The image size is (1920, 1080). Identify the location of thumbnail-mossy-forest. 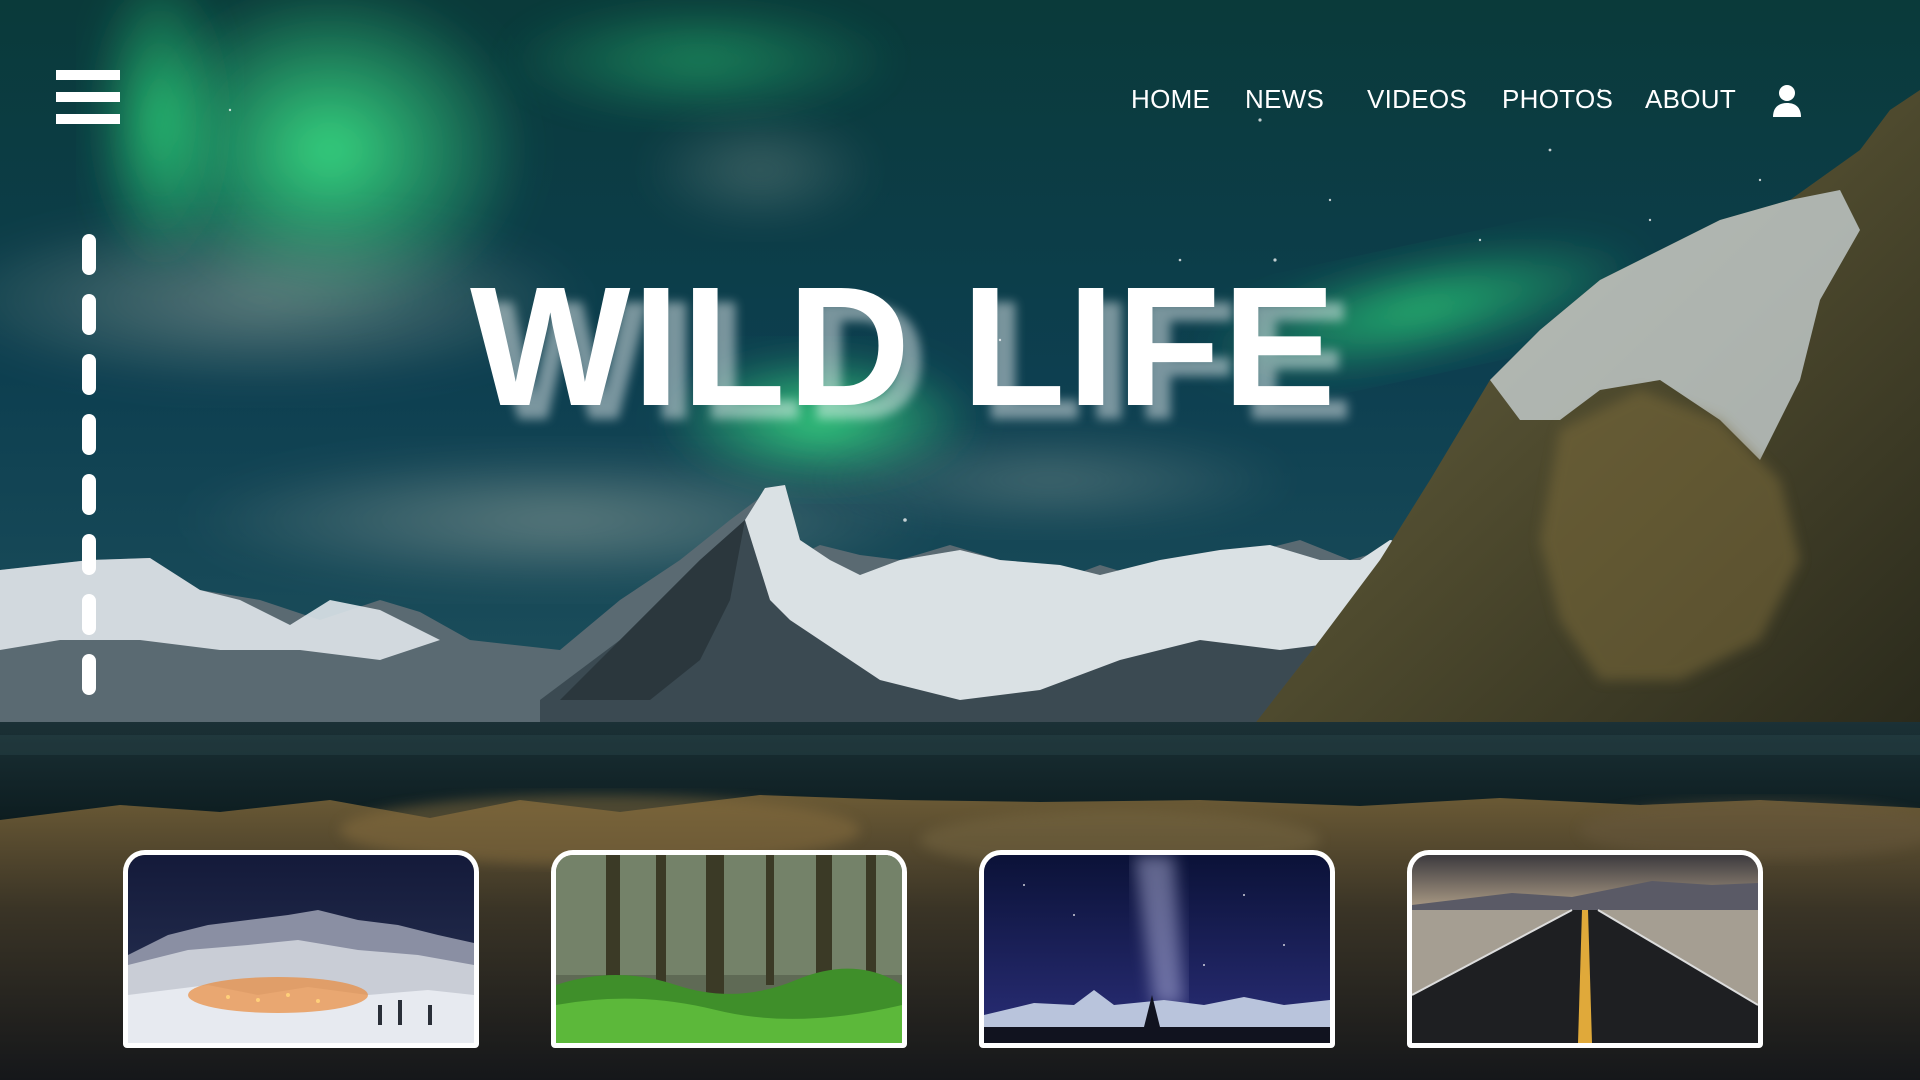
(729, 949).